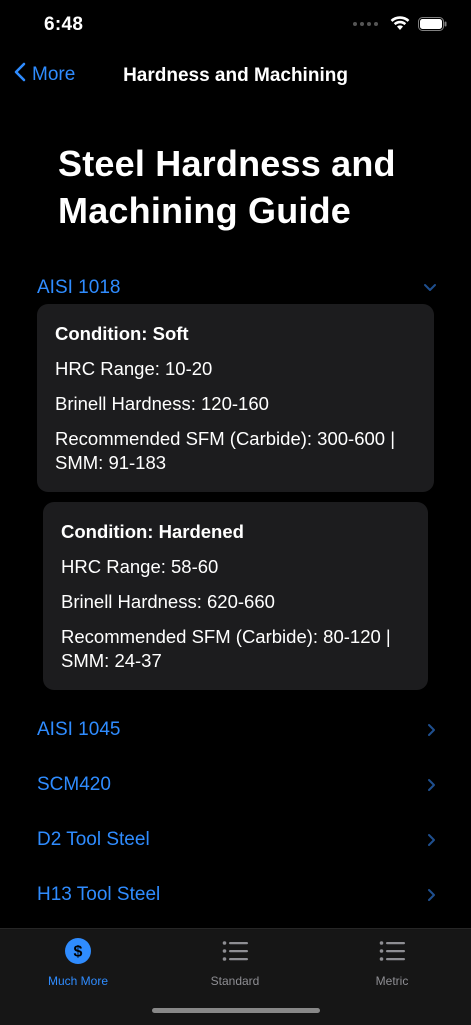 The image size is (471, 1025). I want to click on hrc-range: HRC Range: 10-20, so click(134, 368).